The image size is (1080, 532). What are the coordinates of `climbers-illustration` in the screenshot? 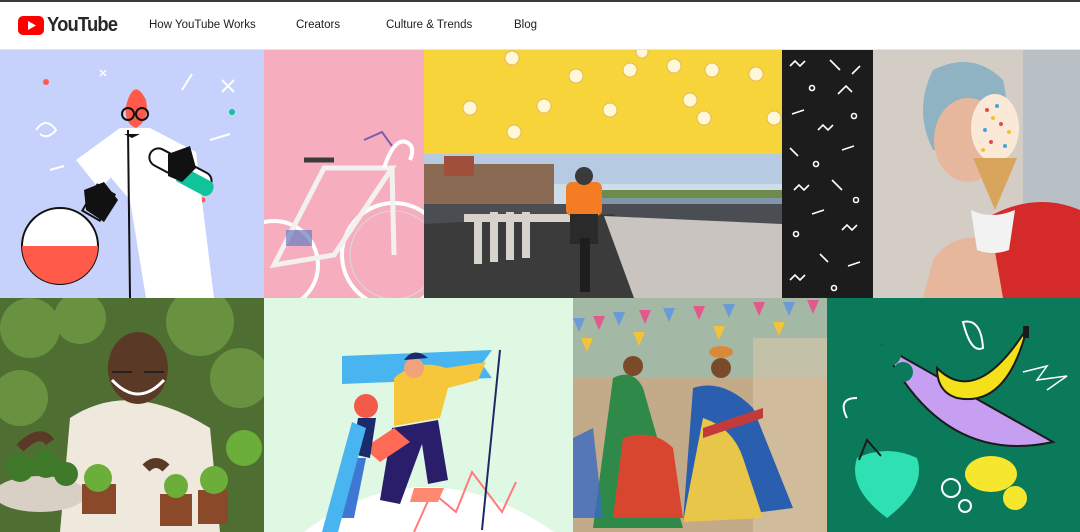 It's located at (418, 415).